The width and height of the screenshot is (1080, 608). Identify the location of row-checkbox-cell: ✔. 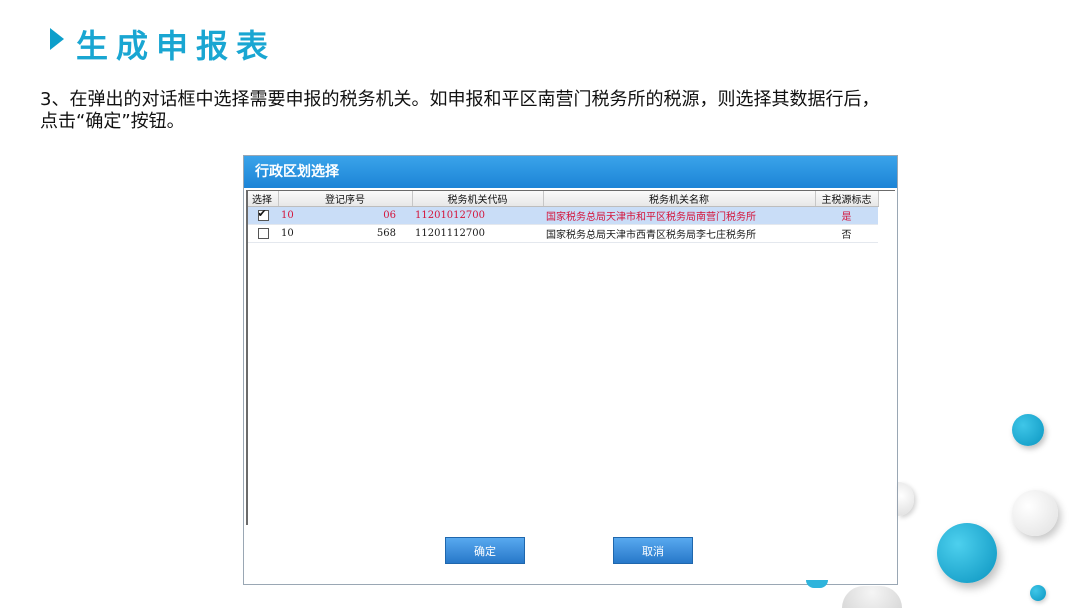
(263, 215).